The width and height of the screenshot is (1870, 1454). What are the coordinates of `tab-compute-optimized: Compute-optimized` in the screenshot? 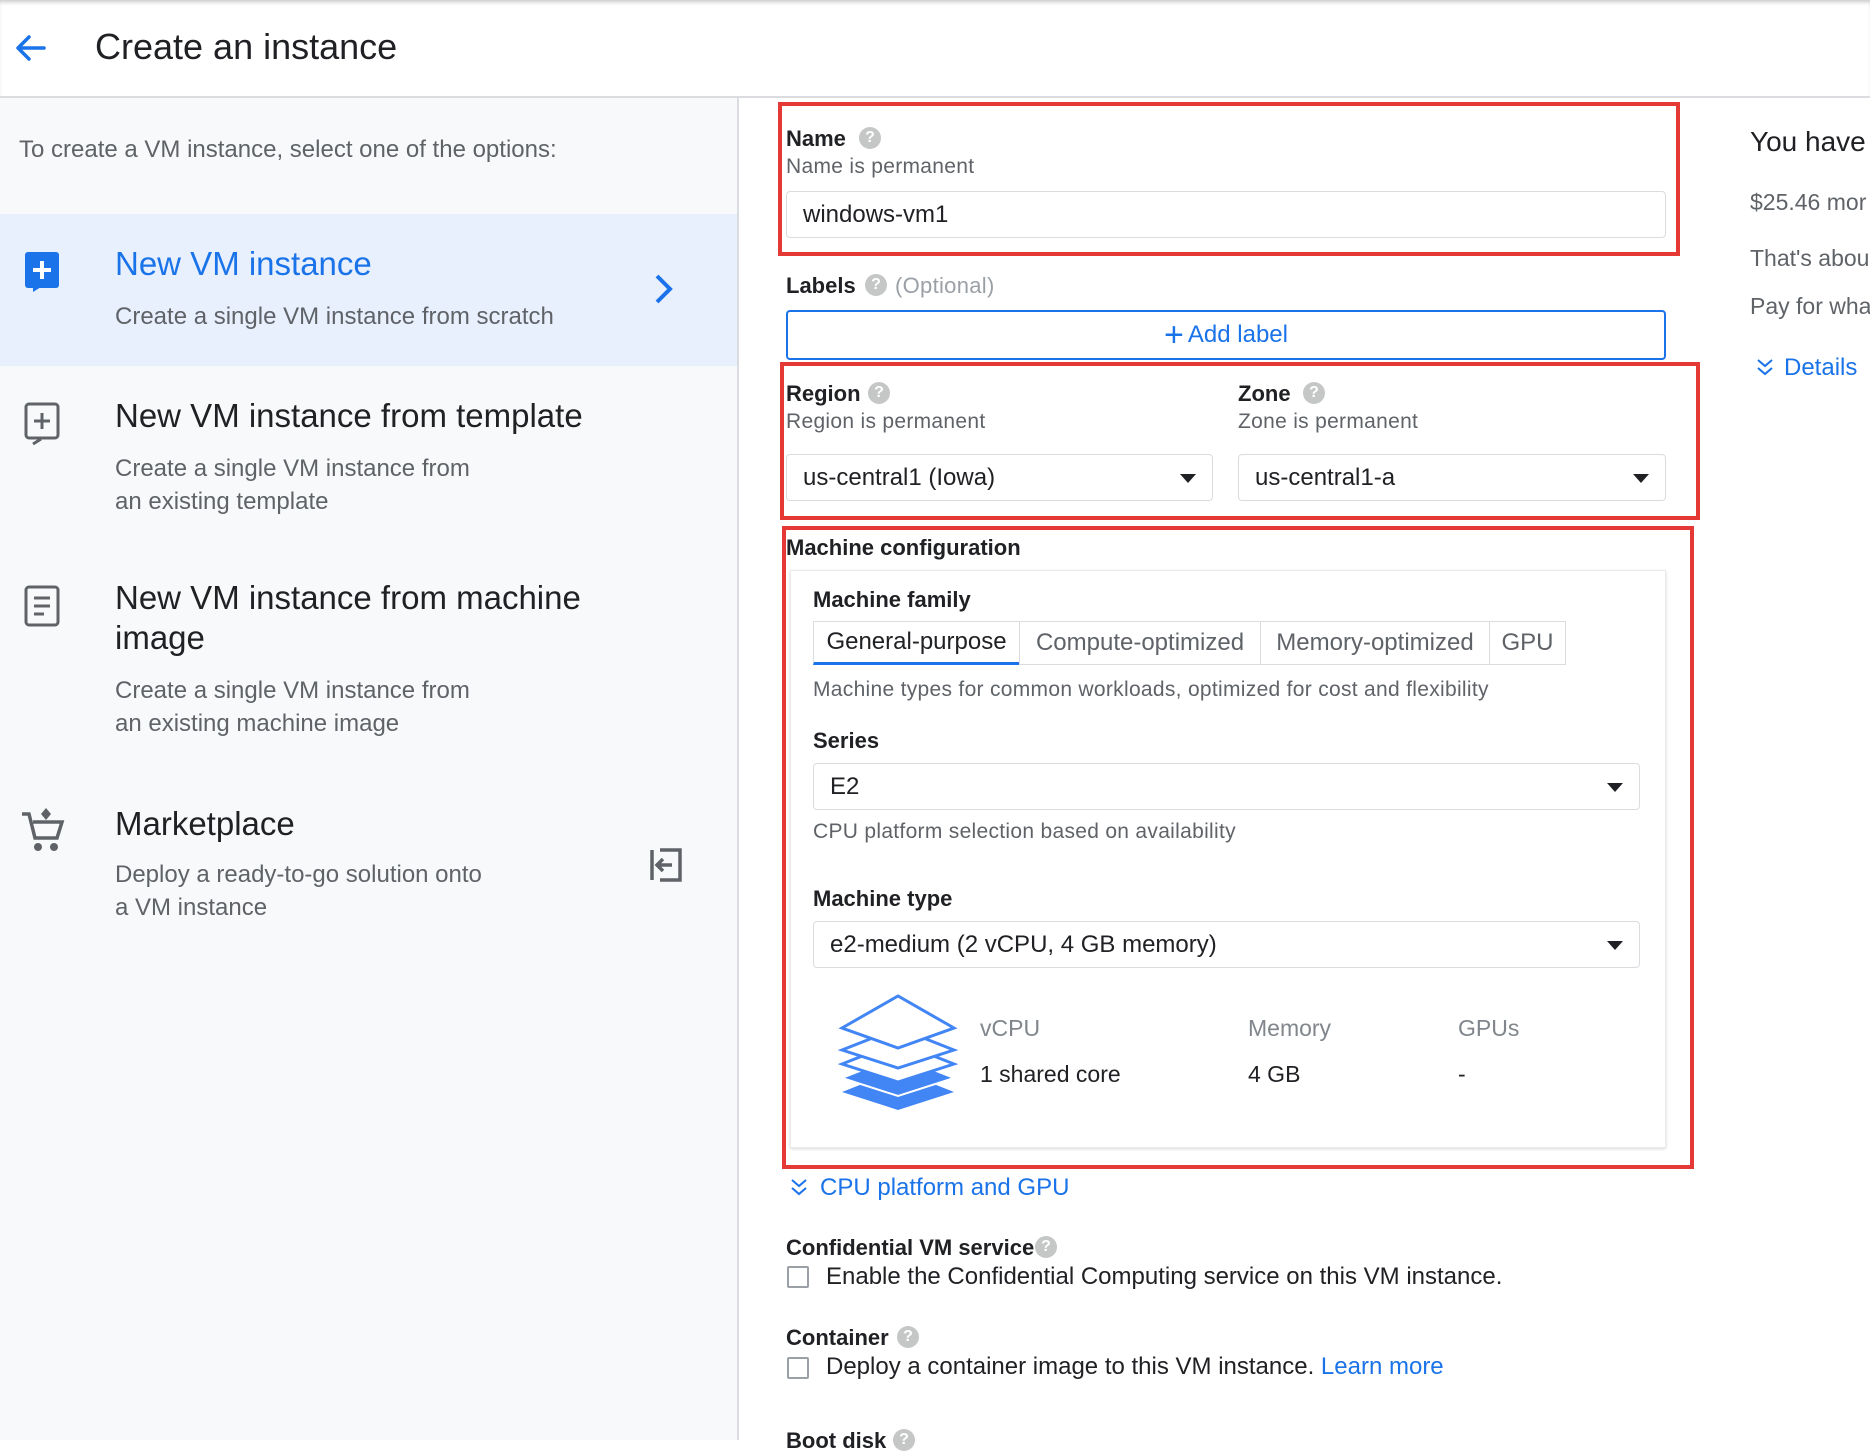 It's located at (1140, 643).